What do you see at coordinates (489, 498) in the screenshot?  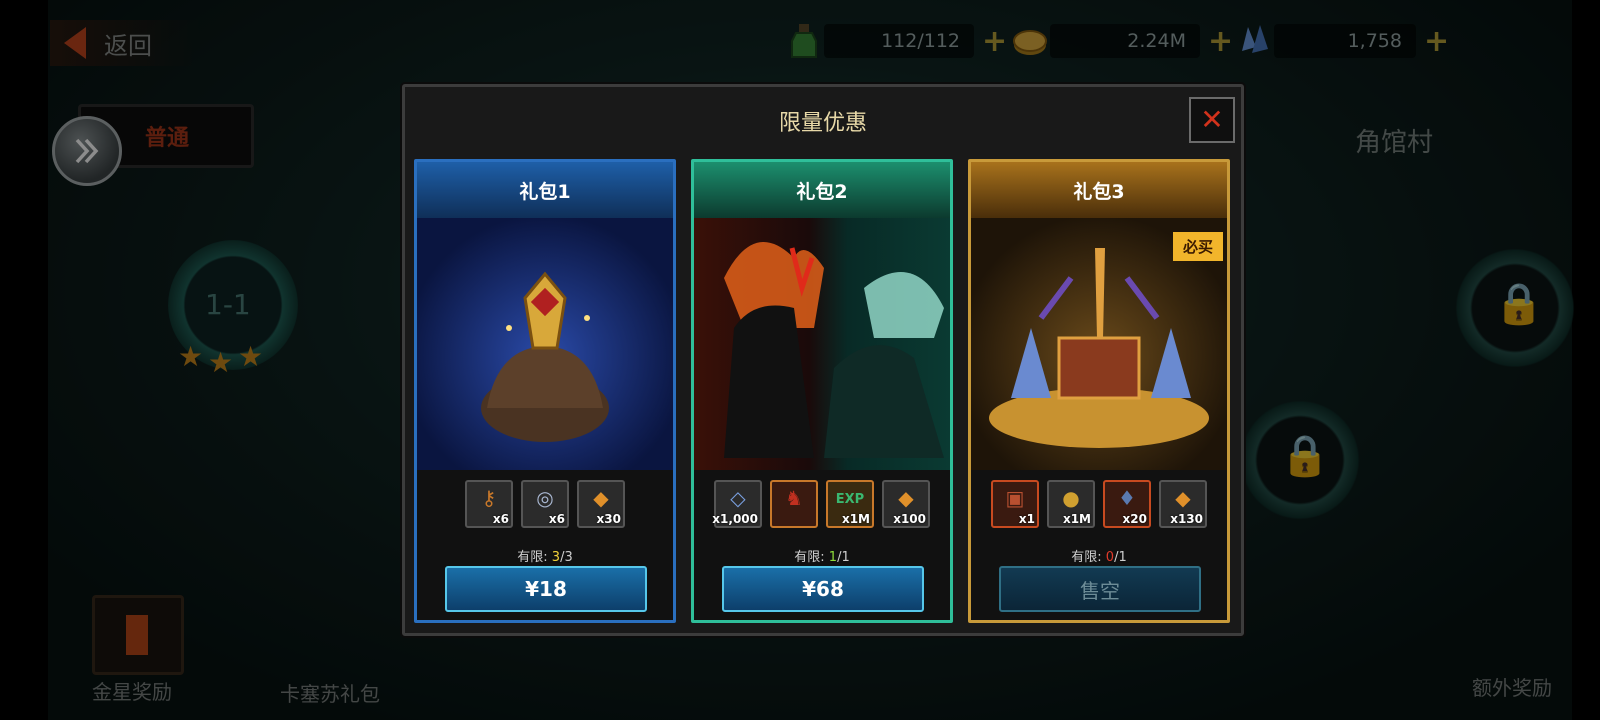 I see `golden-key-icon: ⚷` at bounding box center [489, 498].